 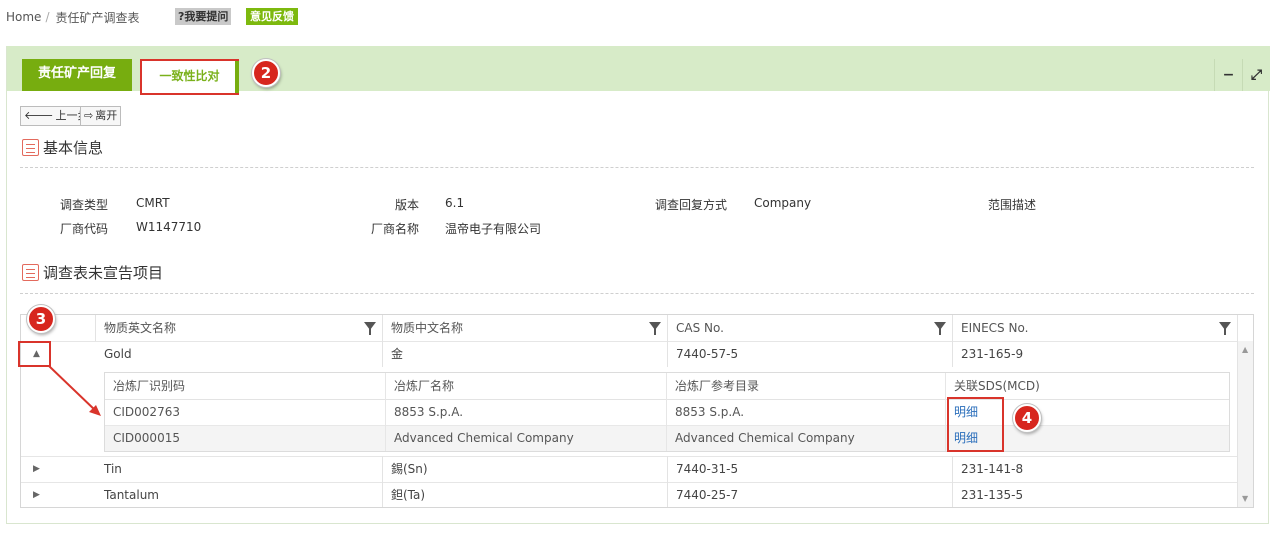 I want to click on field-value-version: 6.1, so click(x=455, y=203).